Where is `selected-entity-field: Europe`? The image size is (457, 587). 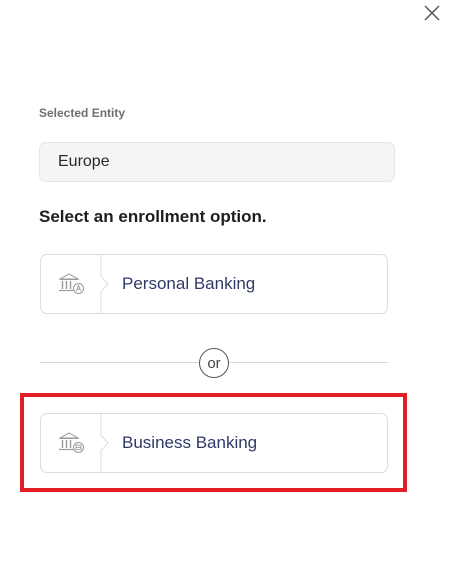 selected-entity-field: Europe is located at coordinates (217, 162).